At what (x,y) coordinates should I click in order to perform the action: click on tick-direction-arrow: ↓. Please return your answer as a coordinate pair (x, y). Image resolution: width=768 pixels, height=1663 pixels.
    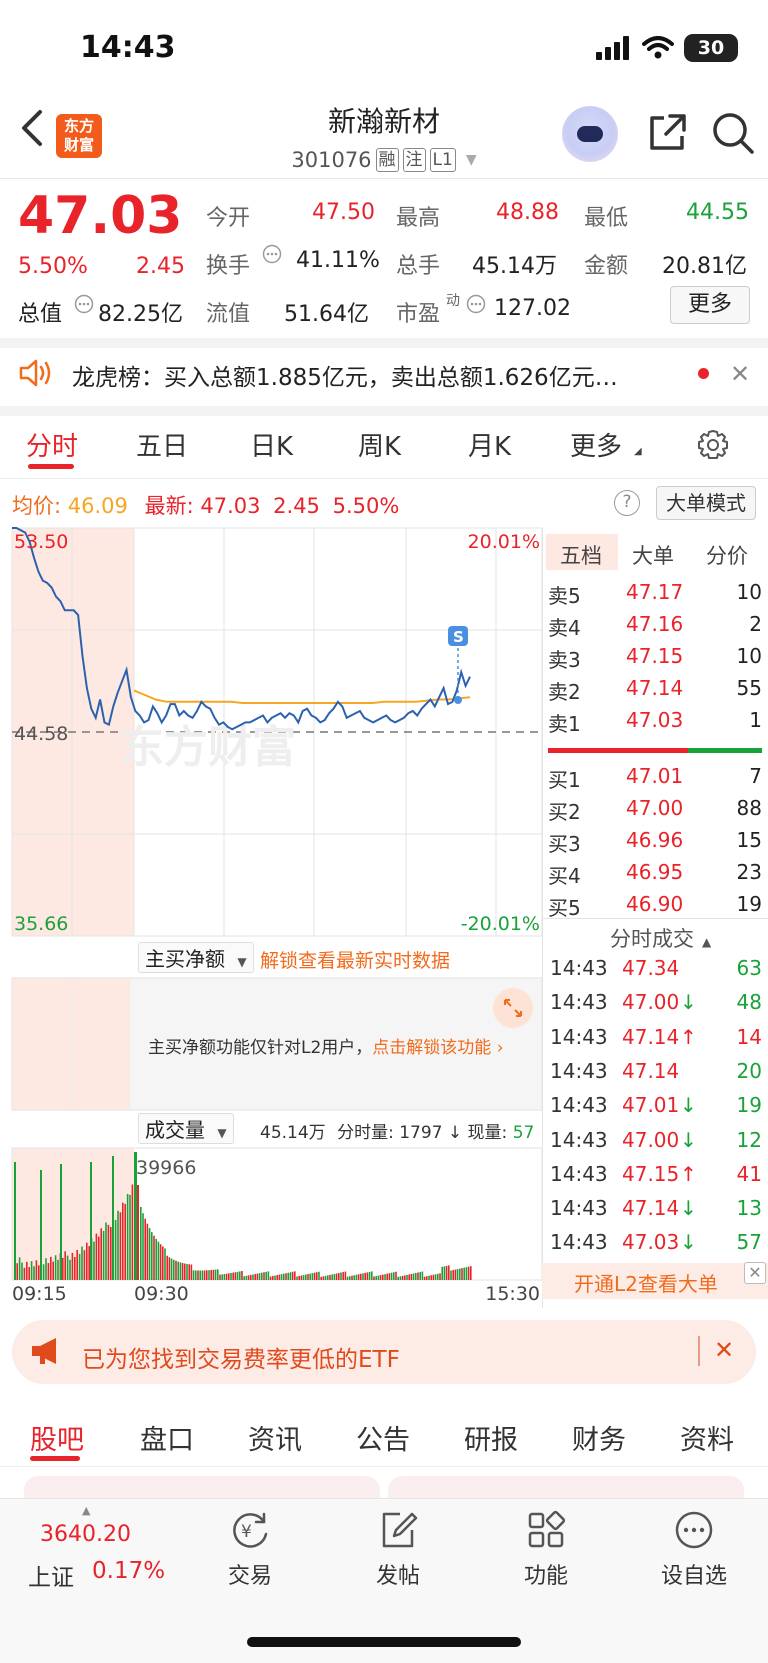
    Looking at the image, I should click on (688, 1242).